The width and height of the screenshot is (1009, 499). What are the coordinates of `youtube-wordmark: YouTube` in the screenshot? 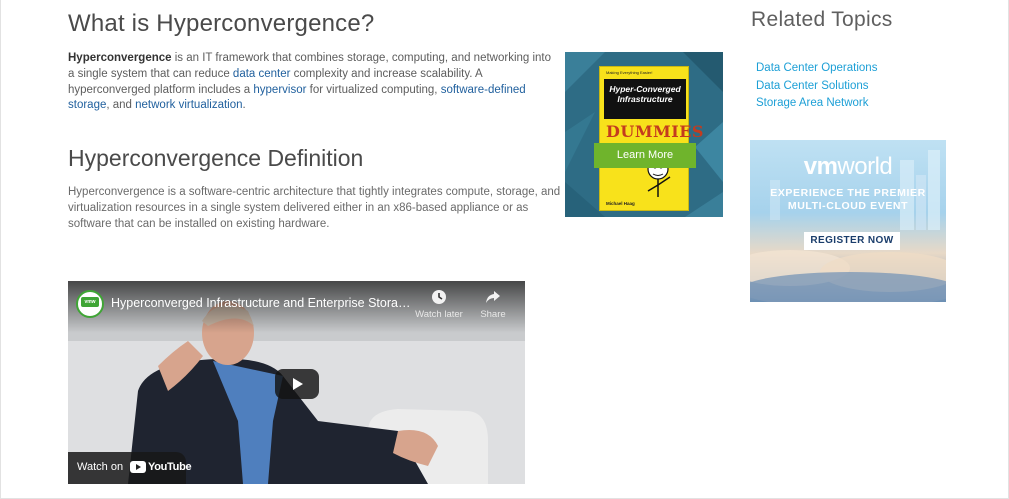 It's located at (170, 467).